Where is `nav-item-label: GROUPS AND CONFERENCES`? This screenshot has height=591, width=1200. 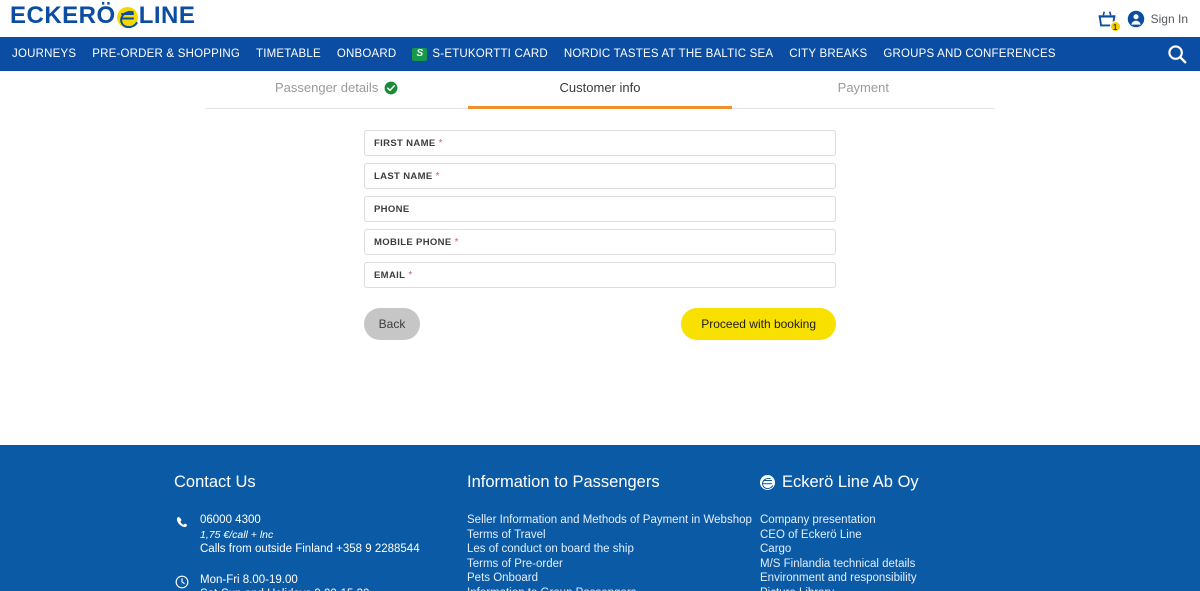 nav-item-label: GROUPS AND CONFERENCES is located at coordinates (969, 54).